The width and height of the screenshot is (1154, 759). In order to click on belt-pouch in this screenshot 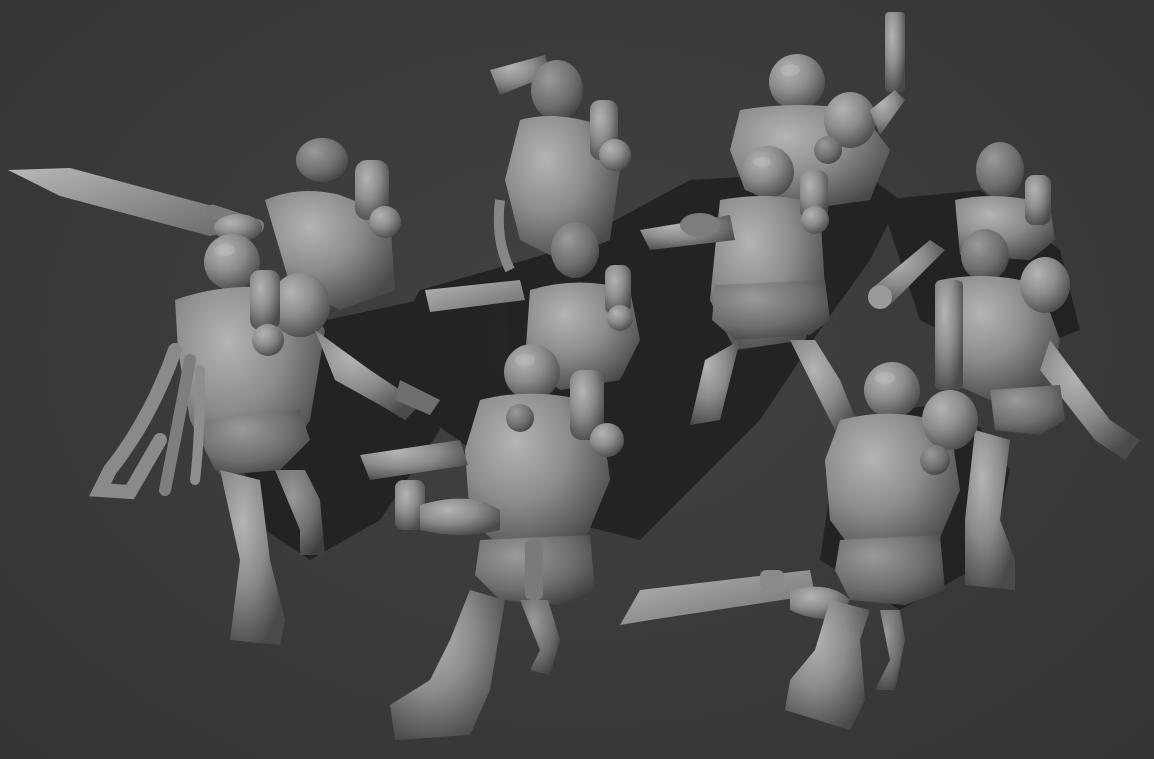, I will do `click(890, 570)`.